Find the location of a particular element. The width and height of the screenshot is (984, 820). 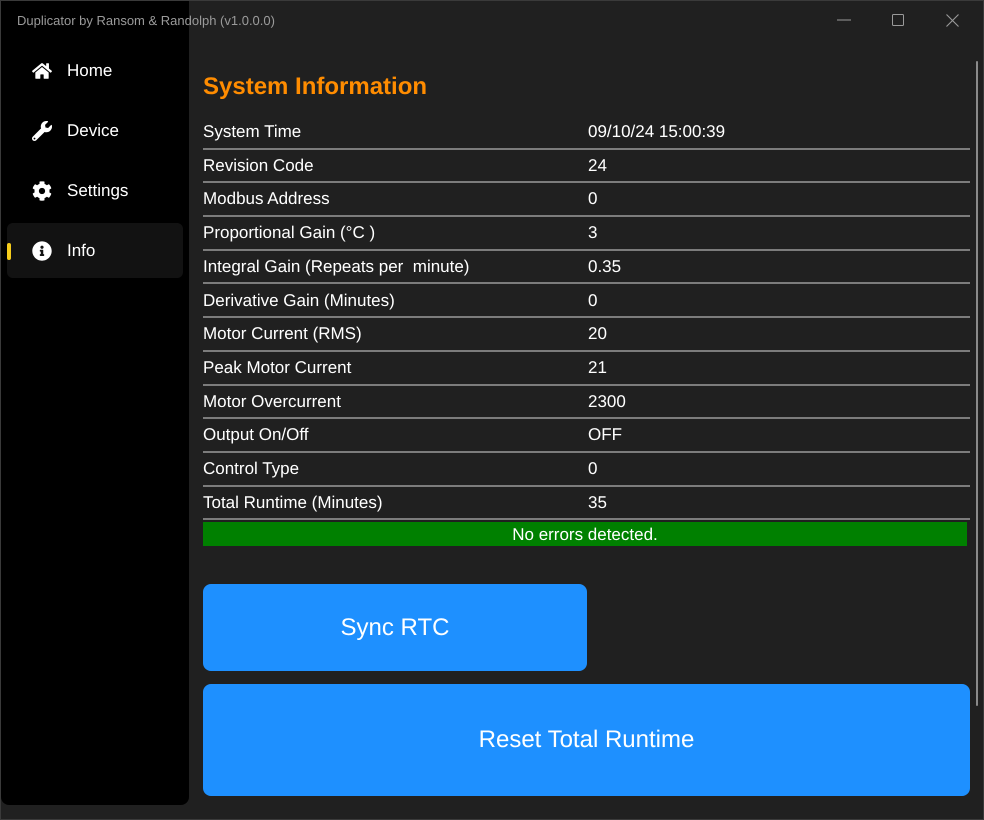

info-label: System Time is located at coordinates (252, 132).